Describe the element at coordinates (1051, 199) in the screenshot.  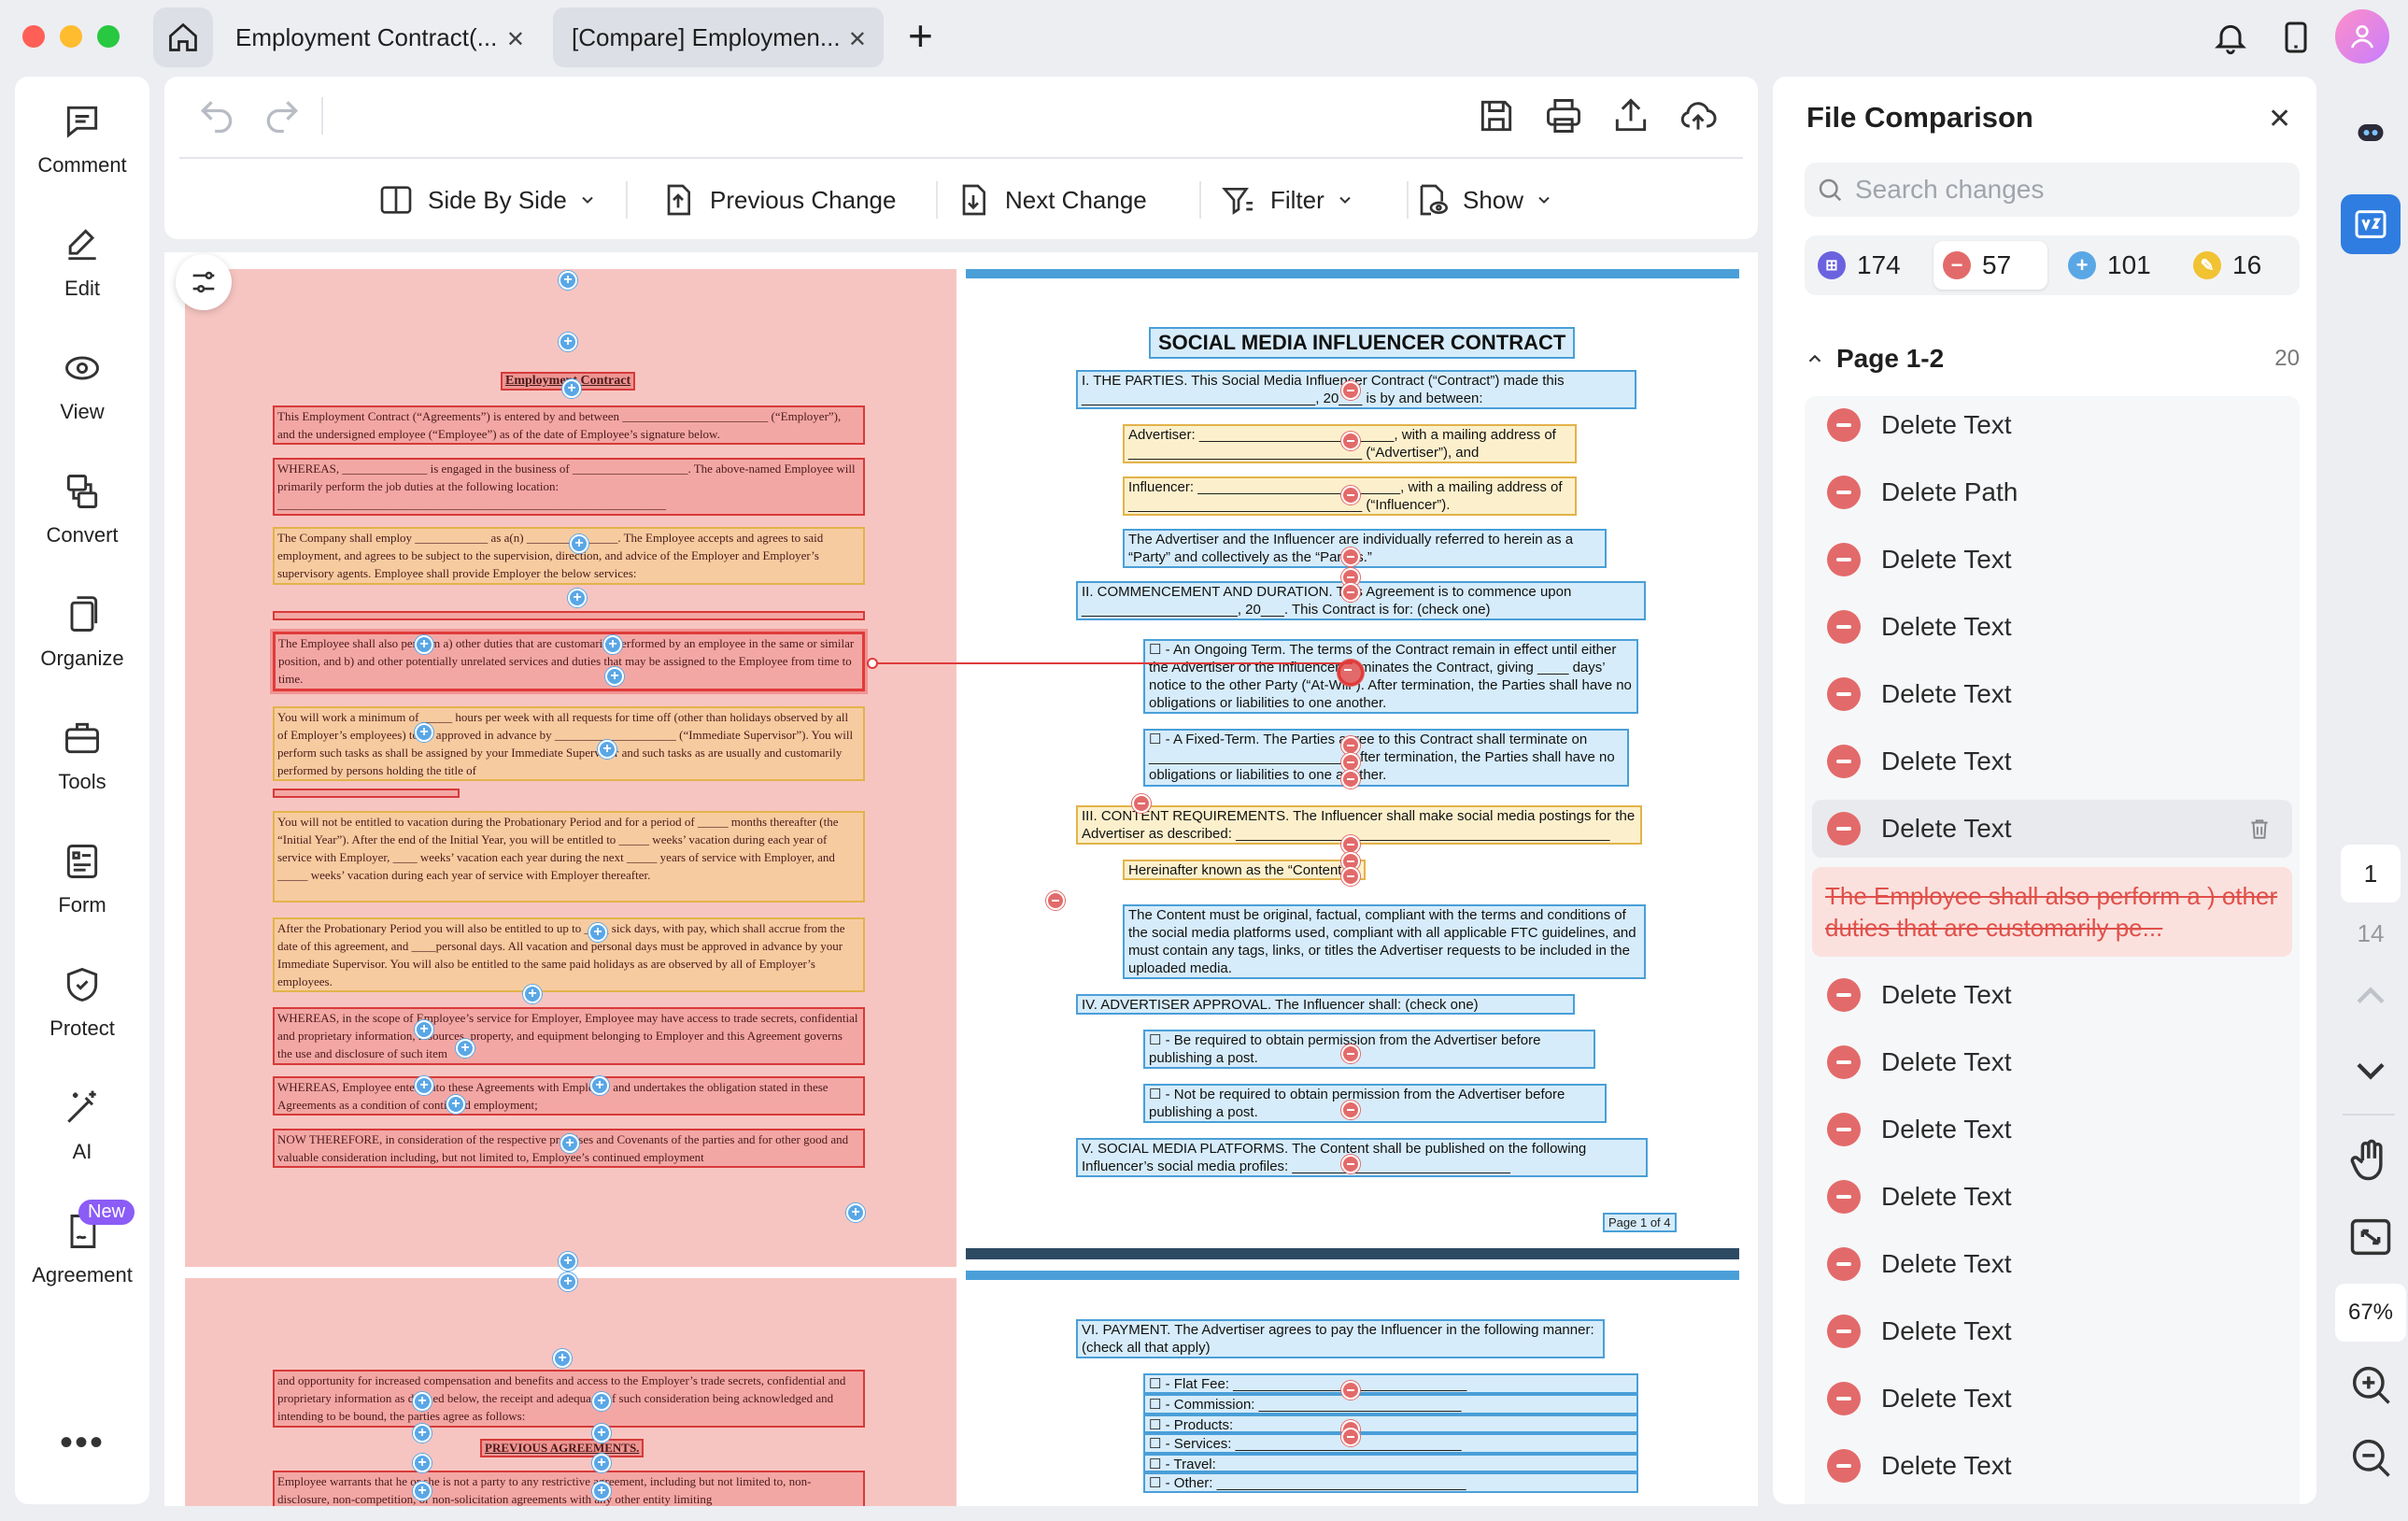
I see `next-change-button: Next Change` at that location.